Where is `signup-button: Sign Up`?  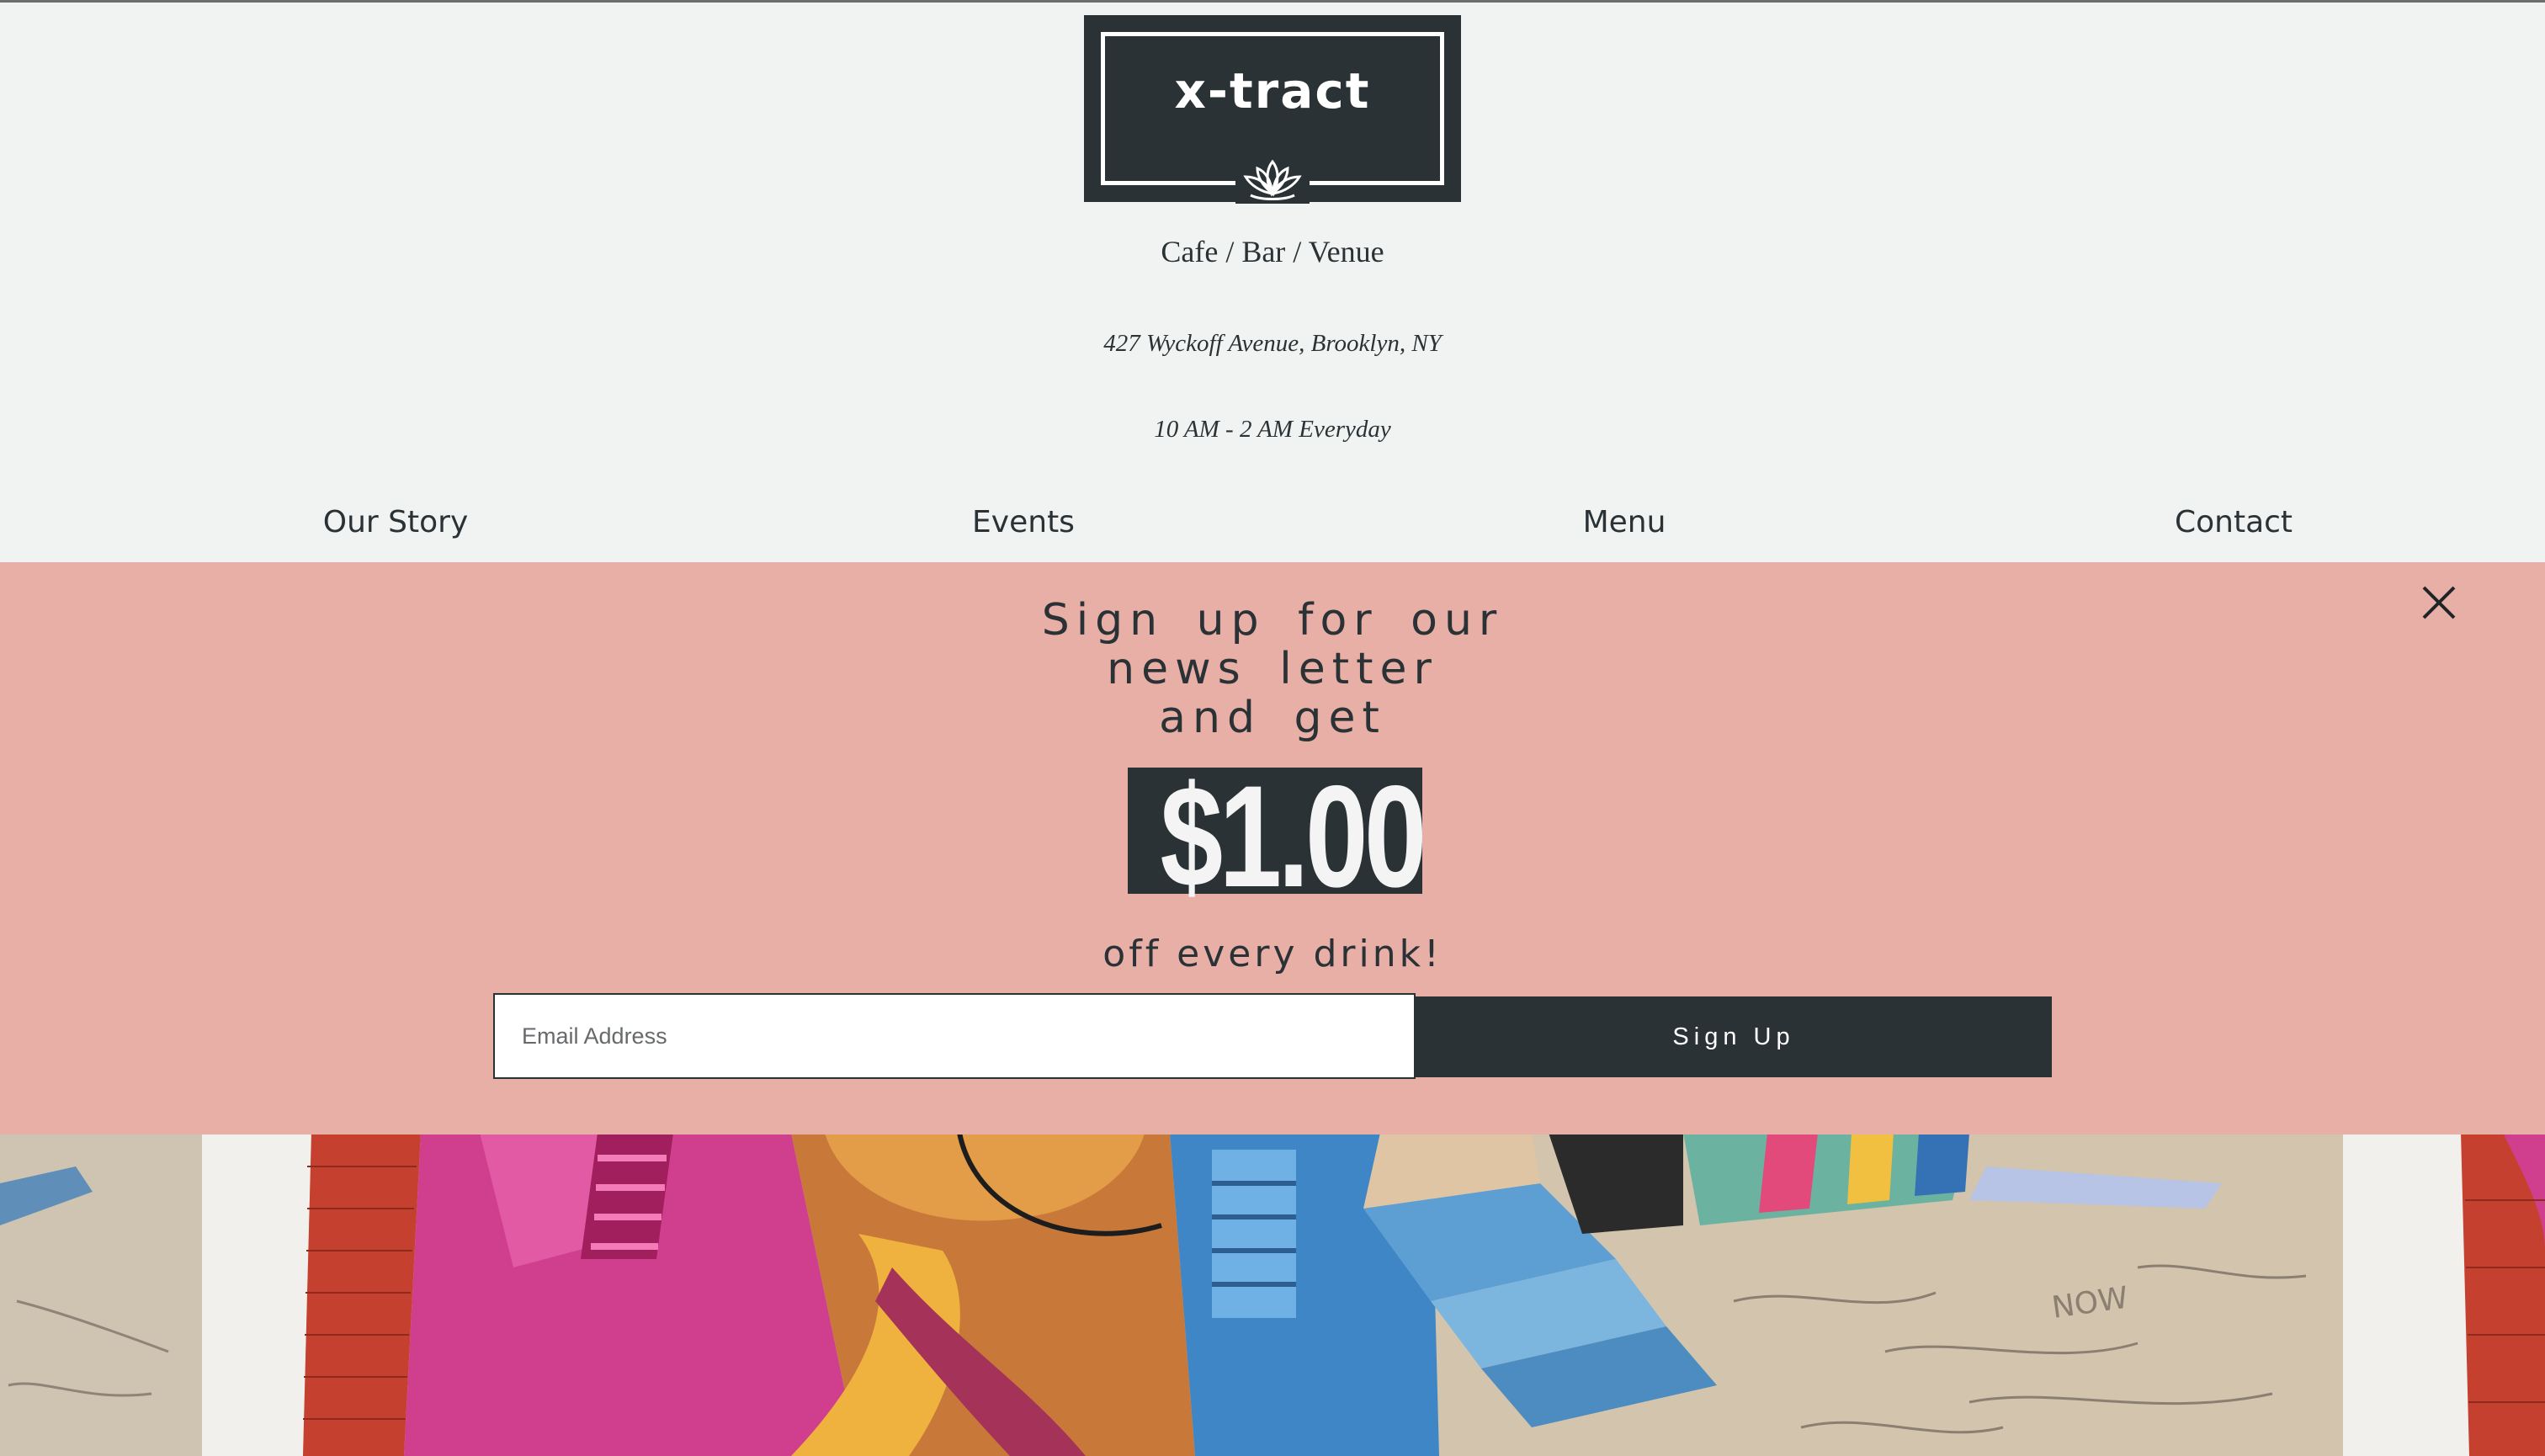
signup-button: Sign Up is located at coordinates (1734, 1036).